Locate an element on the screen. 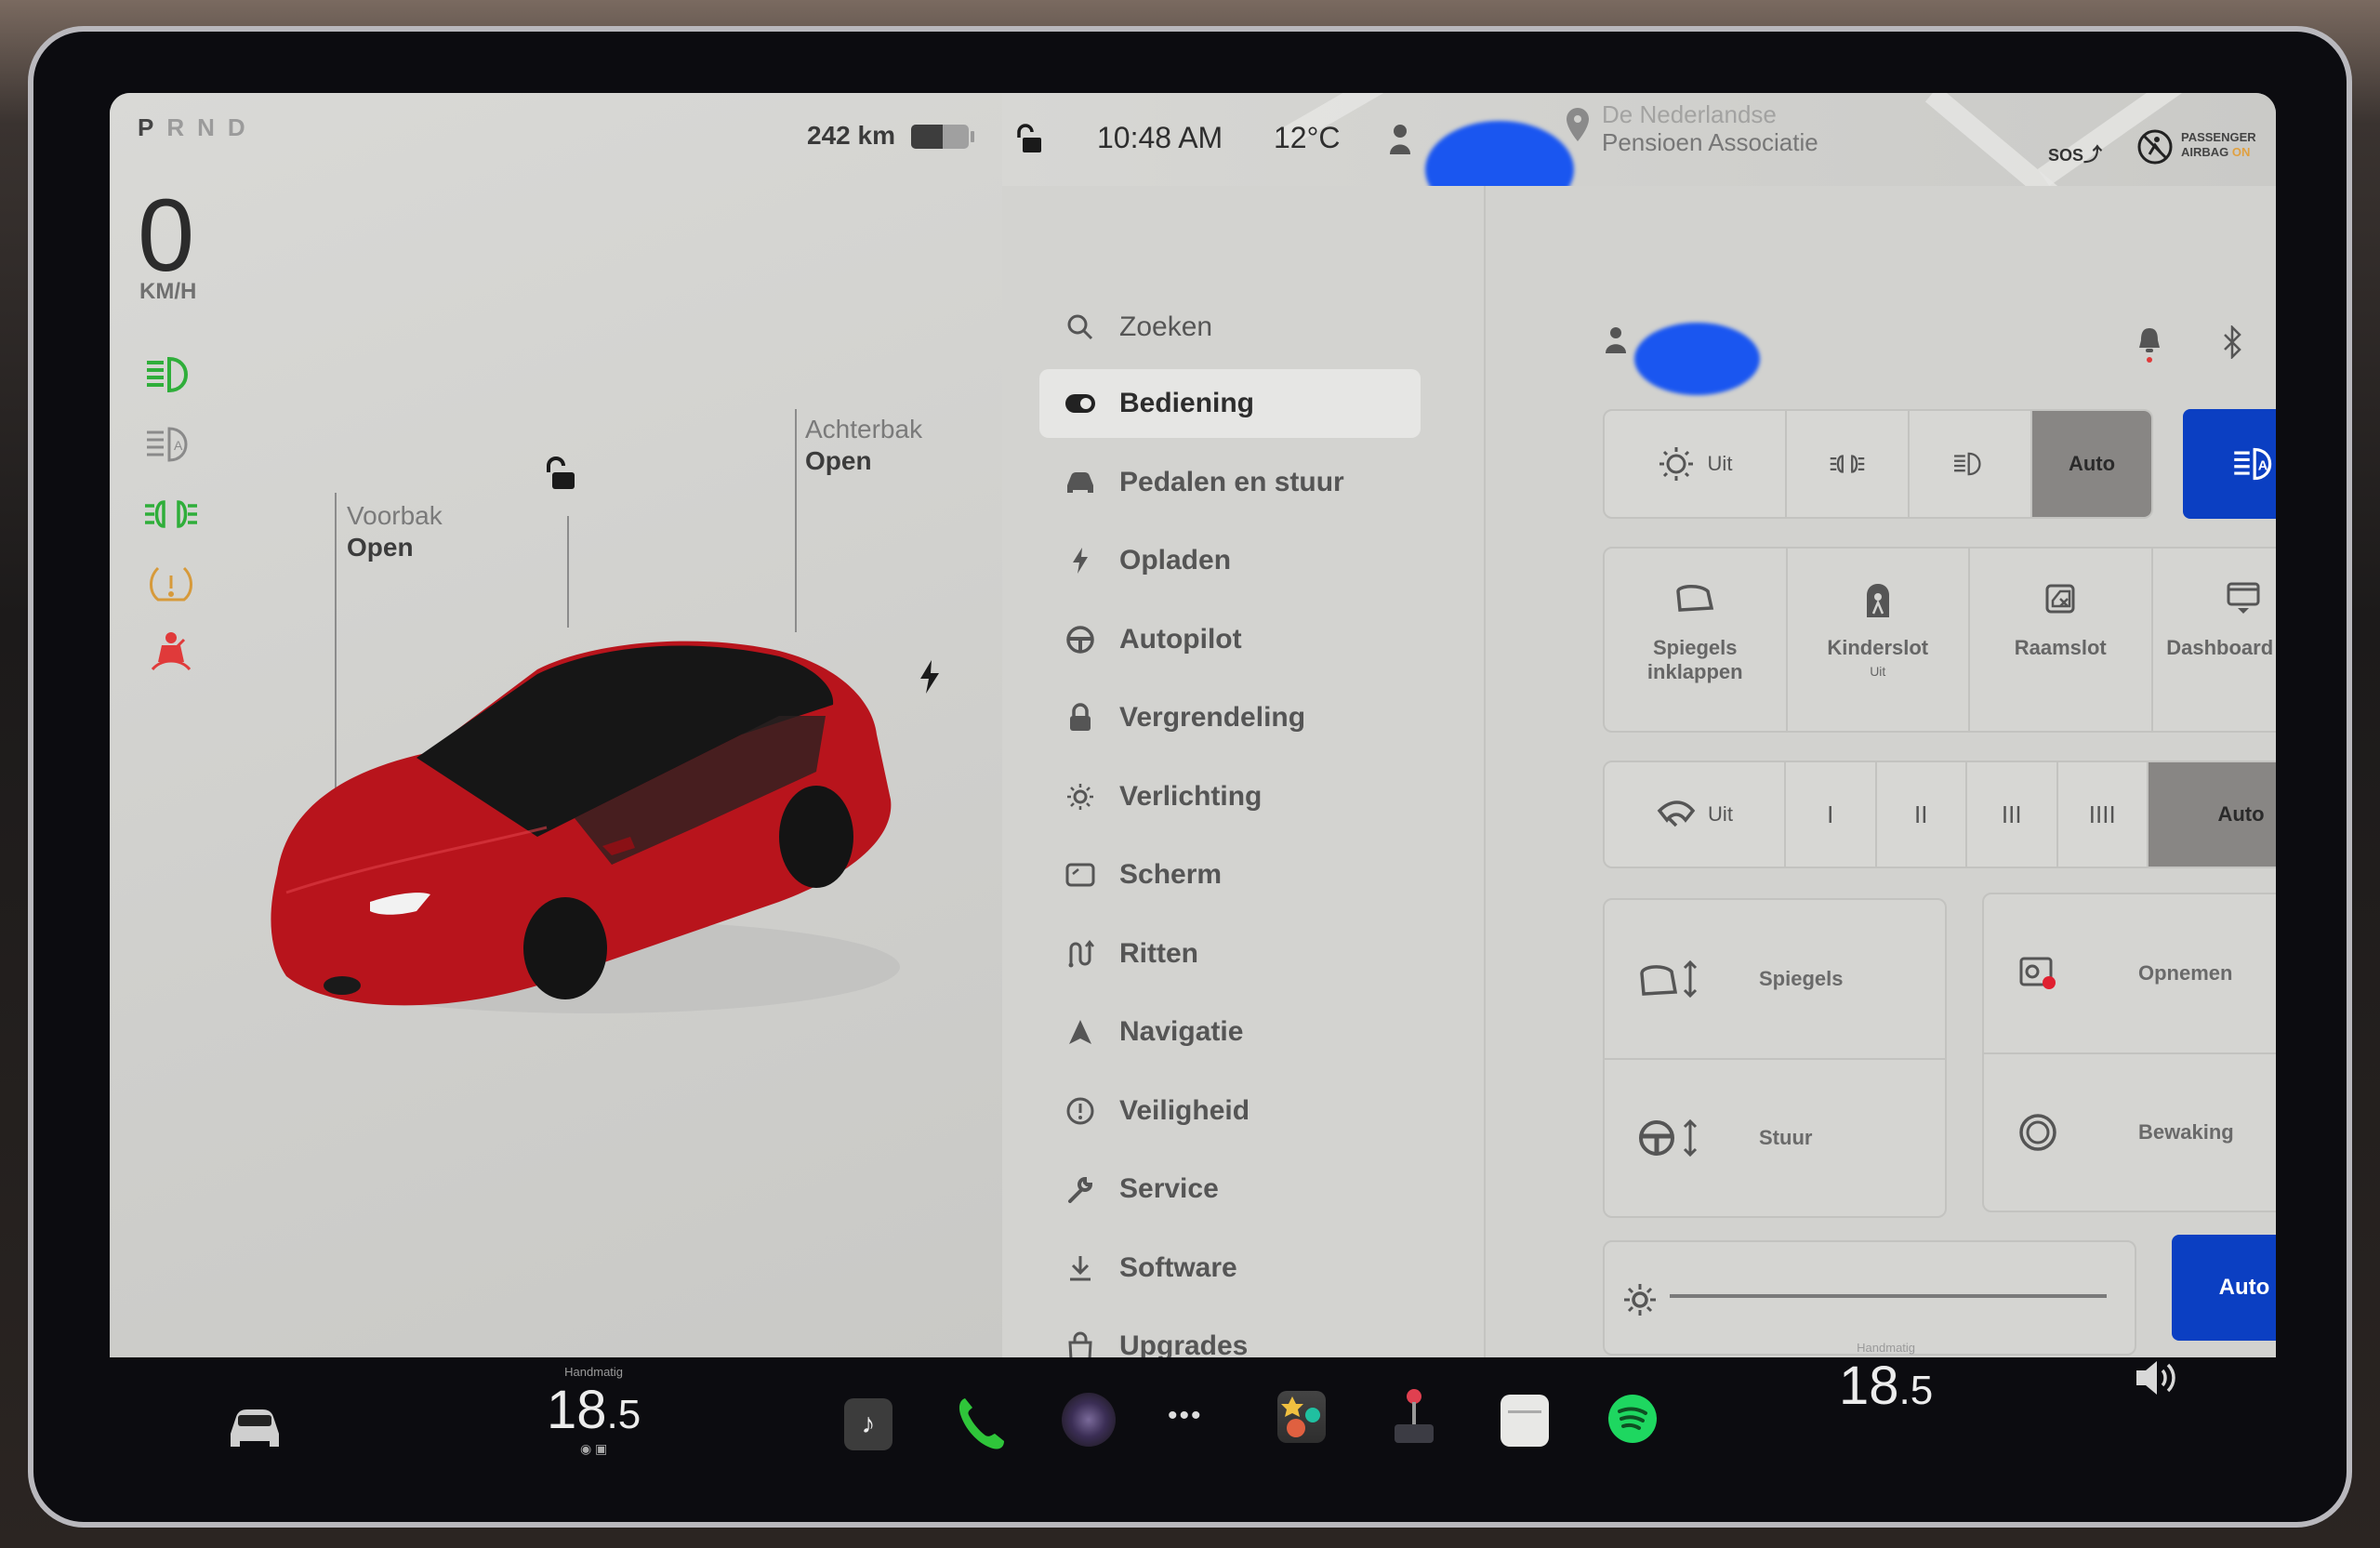 The width and height of the screenshot is (2380, 1548). menu-item-verlichting: Verlichting is located at coordinates (1230, 796).